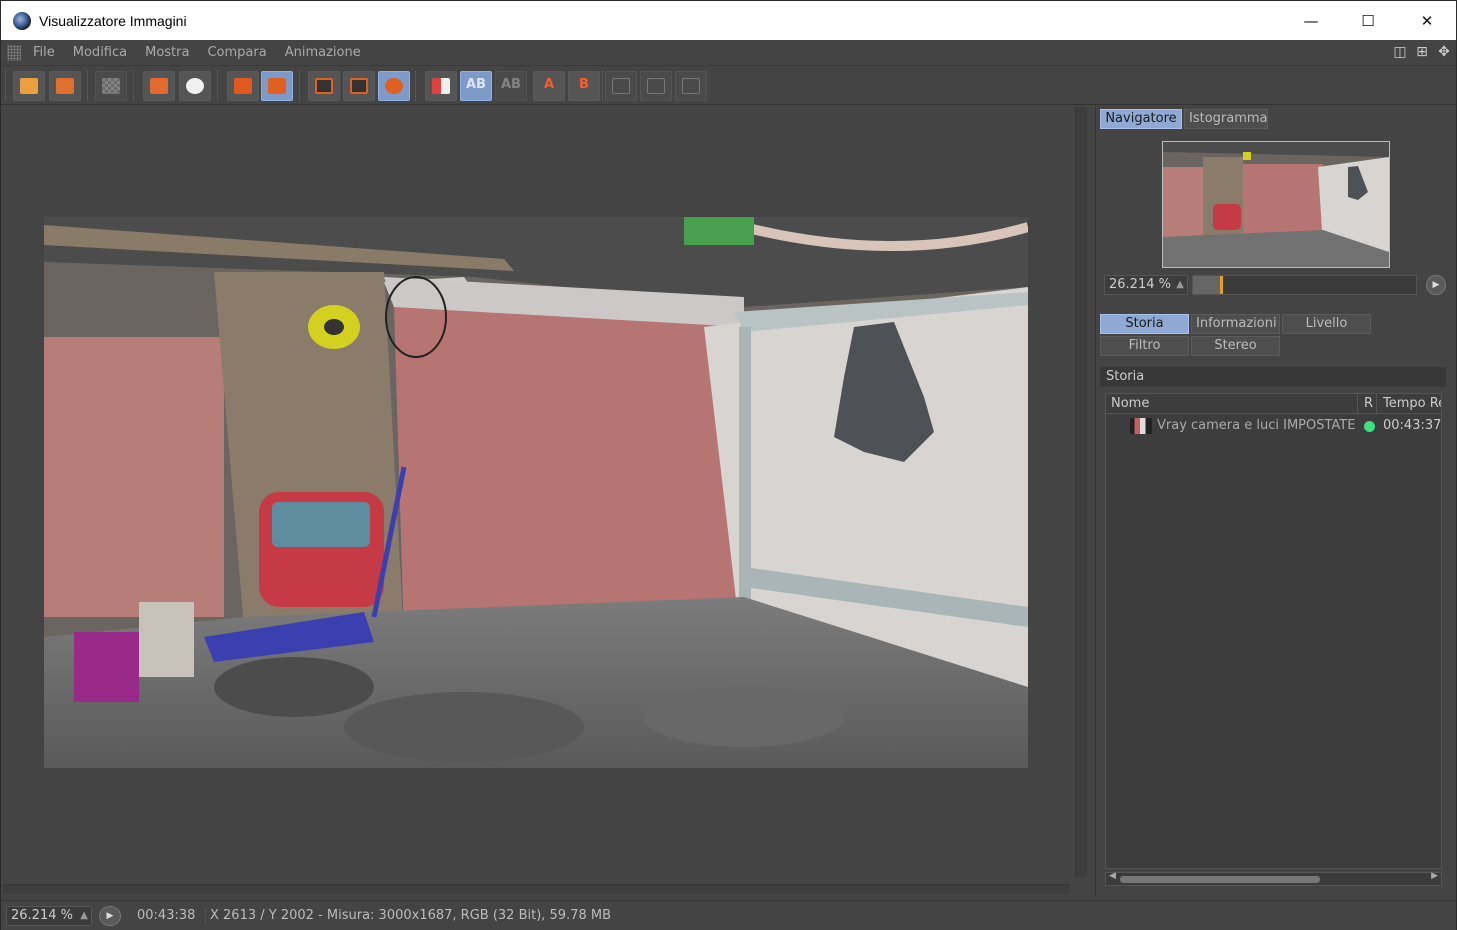  What do you see at coordinates (1081, 492) in the screenshot?
I see `viewer-vertical-scrollbar` at bounding box center [1081, 492].